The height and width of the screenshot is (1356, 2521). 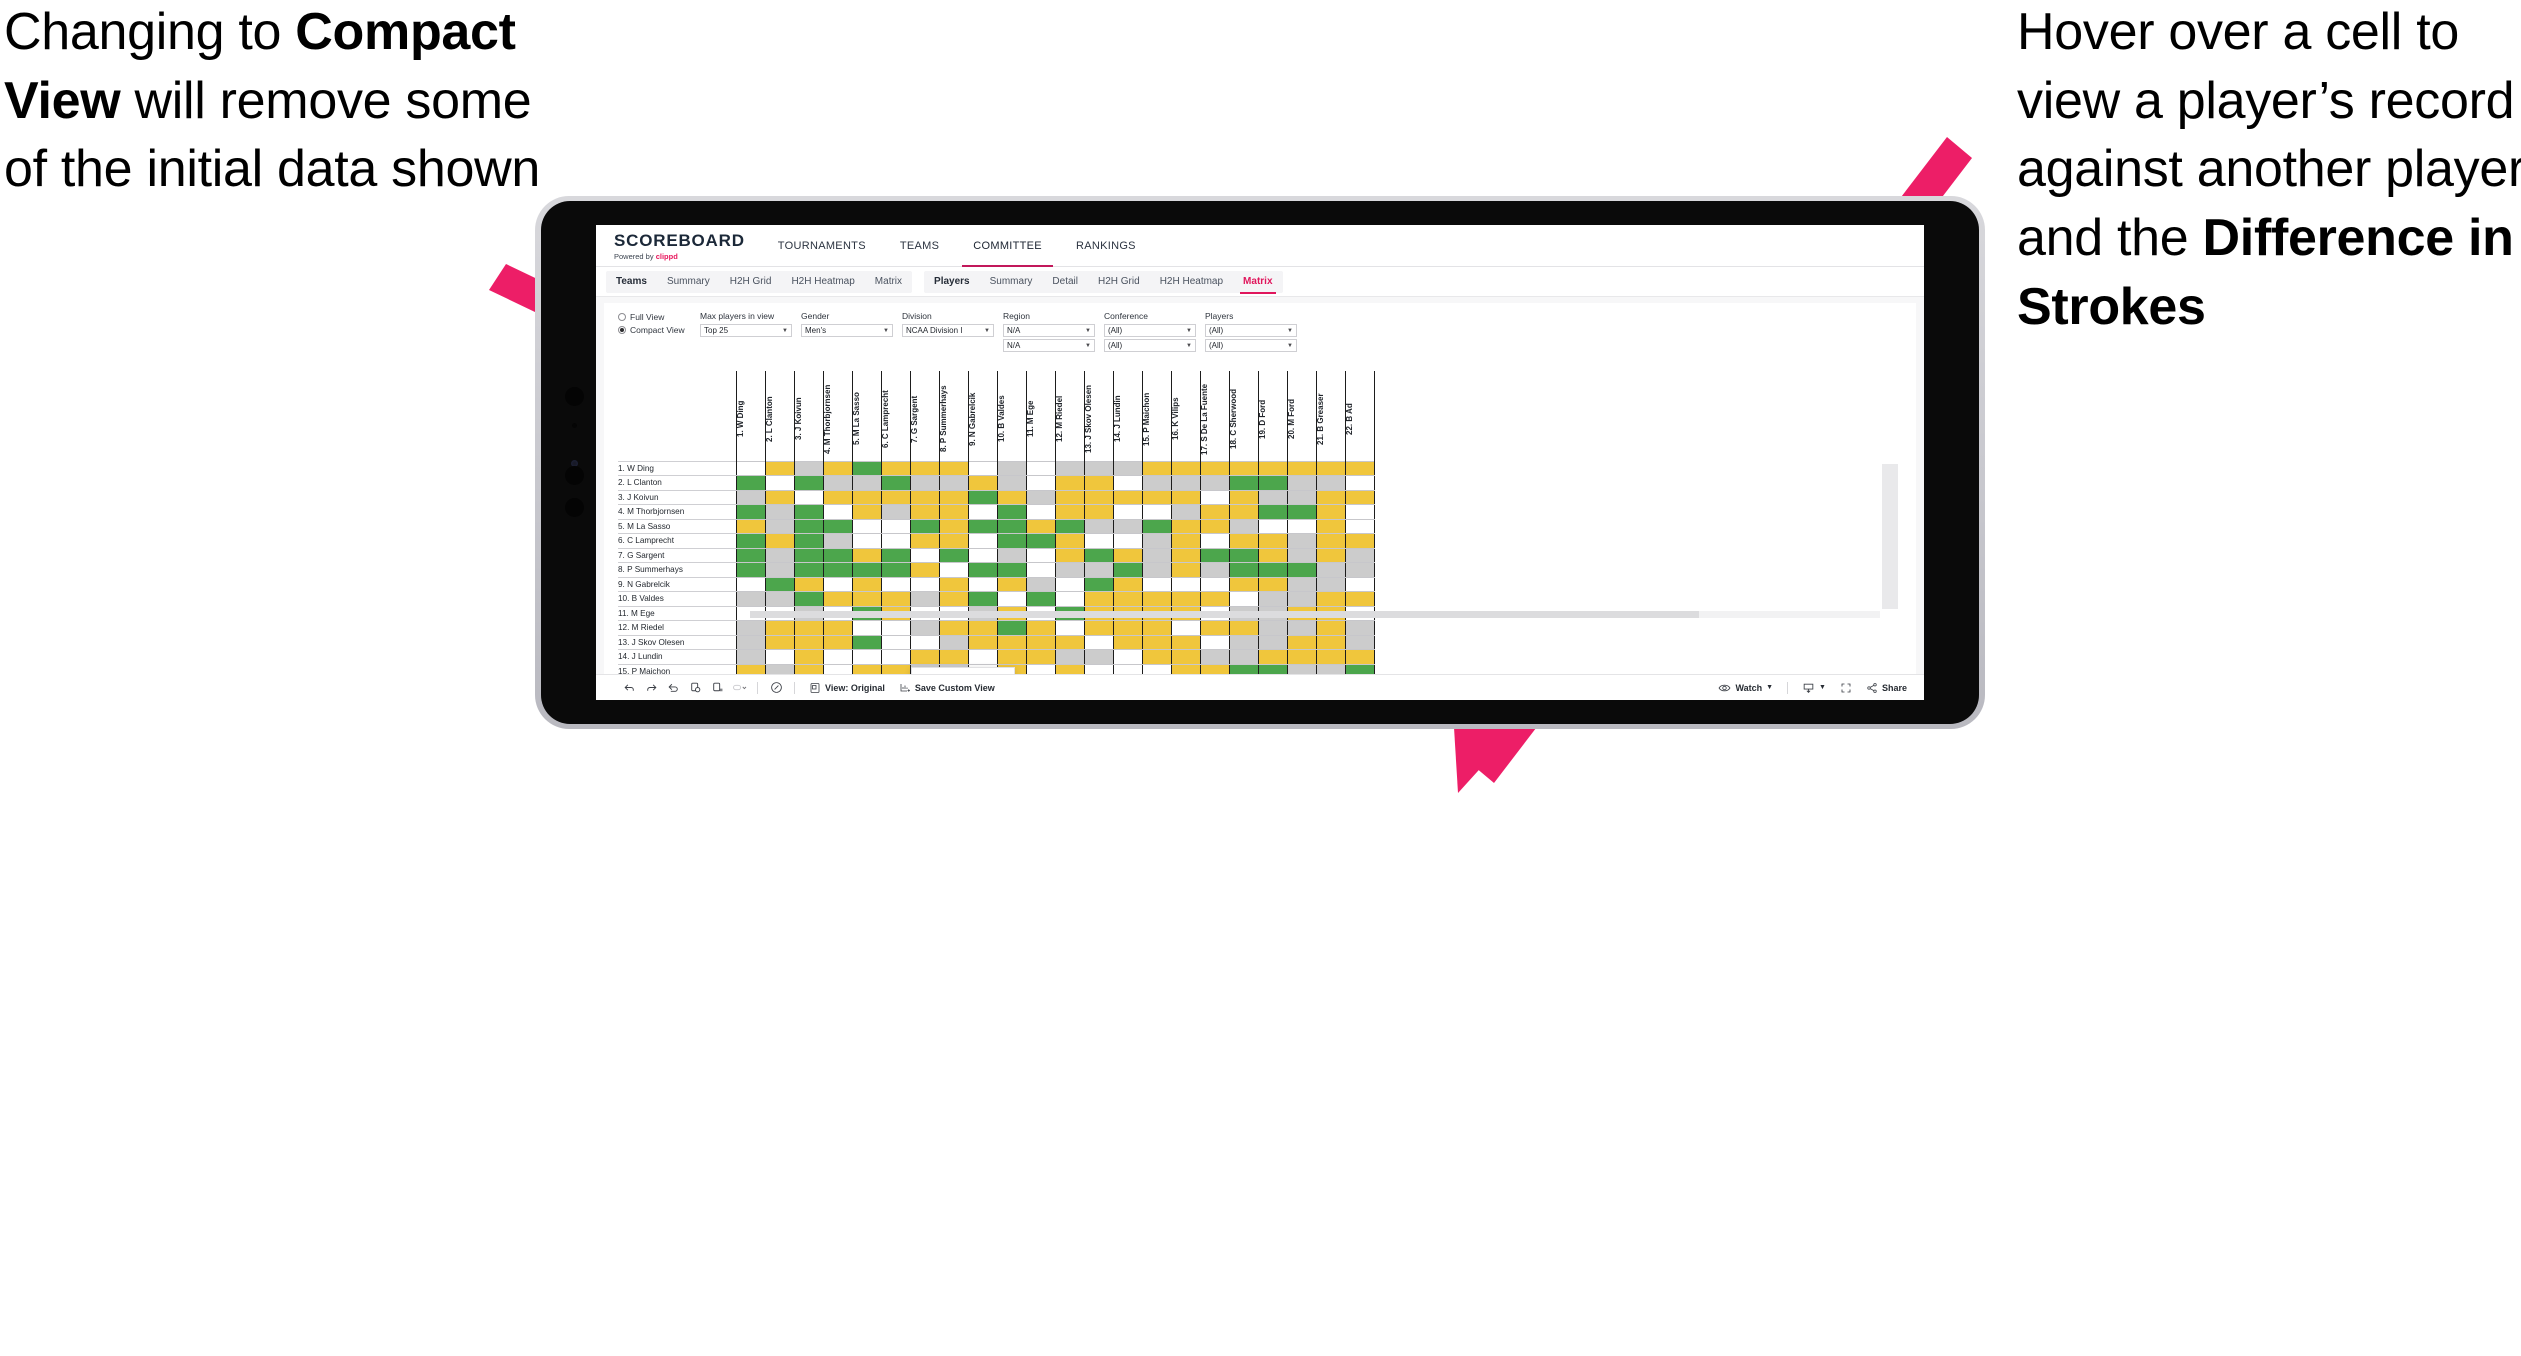 I want to click on subnav-item-summary: Summary, so click(x=1011, y=282).